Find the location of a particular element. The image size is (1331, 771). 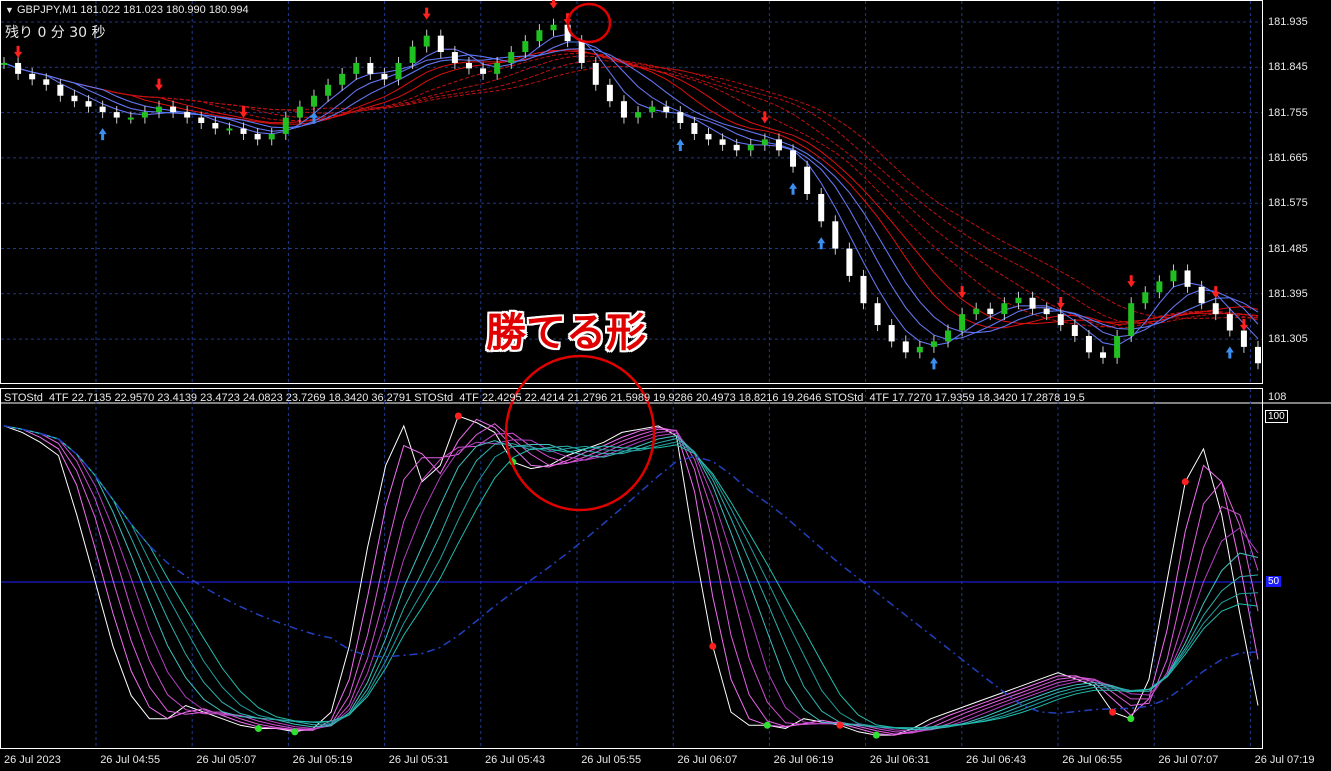

time-tick-label: 26 Jul 05:43 is located at coordinates (515, 760).